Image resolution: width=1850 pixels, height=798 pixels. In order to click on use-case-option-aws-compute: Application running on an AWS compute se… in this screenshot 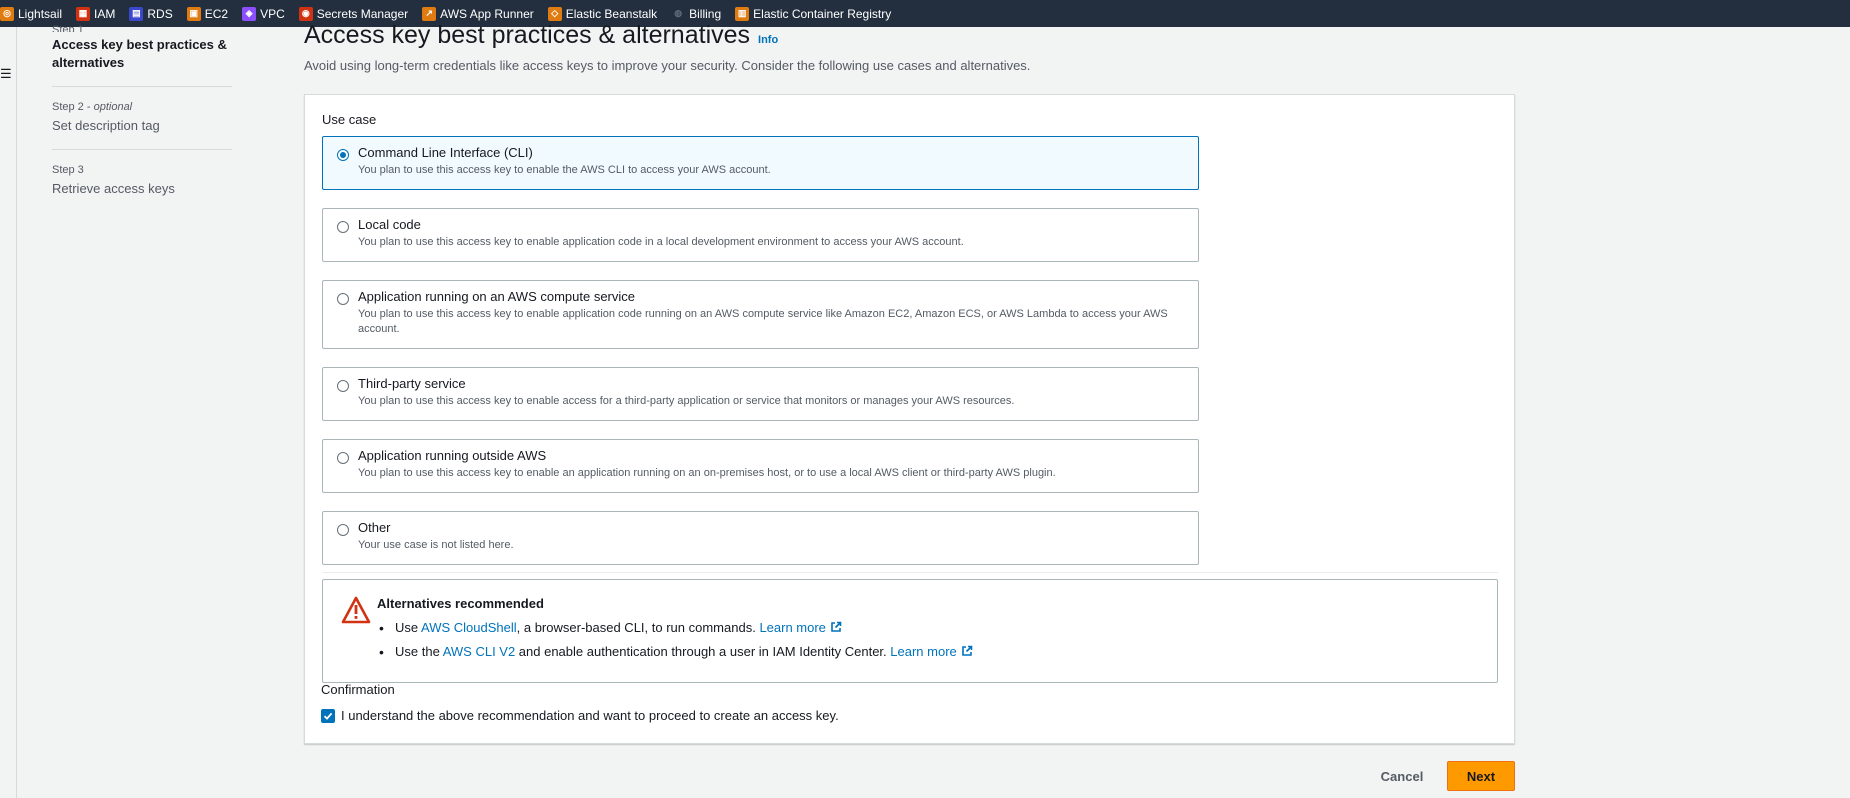, I will do `click(760, 314)`.